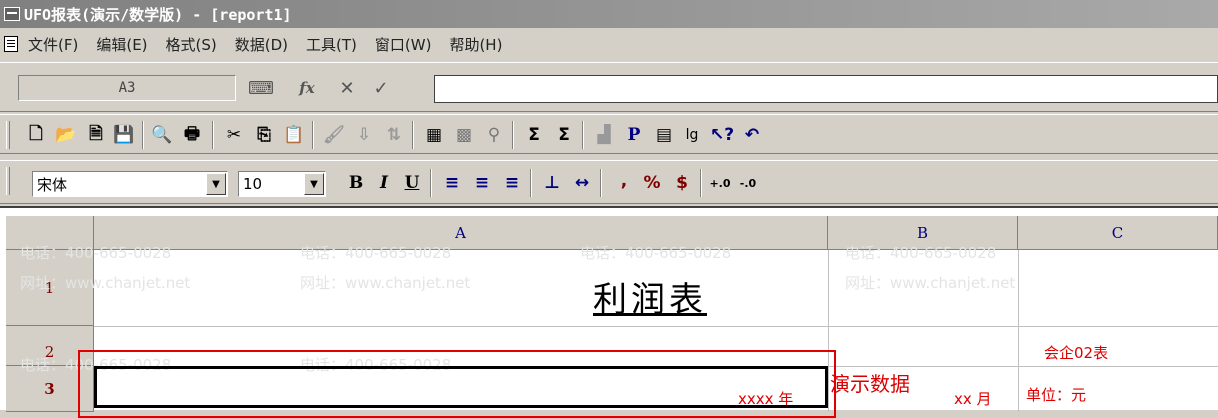 The image size is (1218, 418). Describe the element at coordinates (403, 44) in the screenshot. I see `menu-window: 窗口(W)` at that location.